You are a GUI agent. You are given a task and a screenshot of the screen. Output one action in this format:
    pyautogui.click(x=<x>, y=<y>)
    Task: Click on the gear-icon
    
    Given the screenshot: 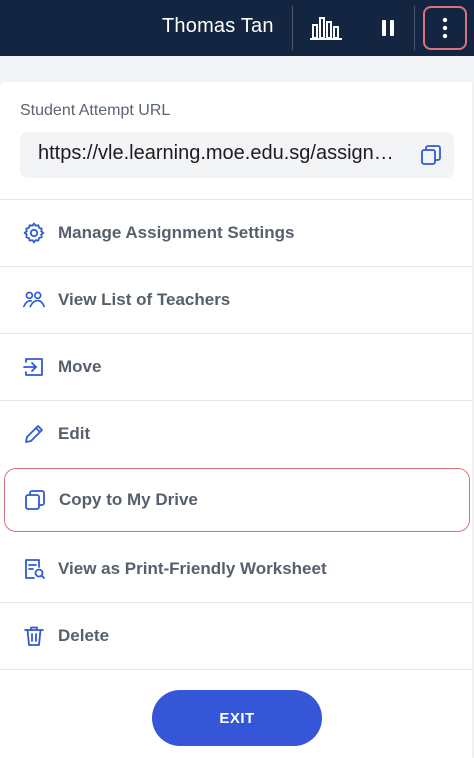 What is the action you would take?
    pyautogui.click(x=34, y=233)
    